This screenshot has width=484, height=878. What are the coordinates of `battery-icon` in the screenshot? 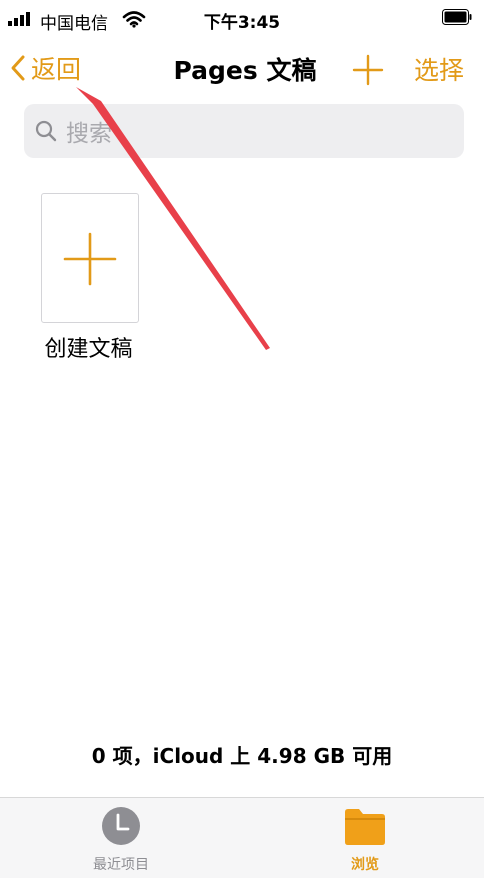 It's located at (457, 17).